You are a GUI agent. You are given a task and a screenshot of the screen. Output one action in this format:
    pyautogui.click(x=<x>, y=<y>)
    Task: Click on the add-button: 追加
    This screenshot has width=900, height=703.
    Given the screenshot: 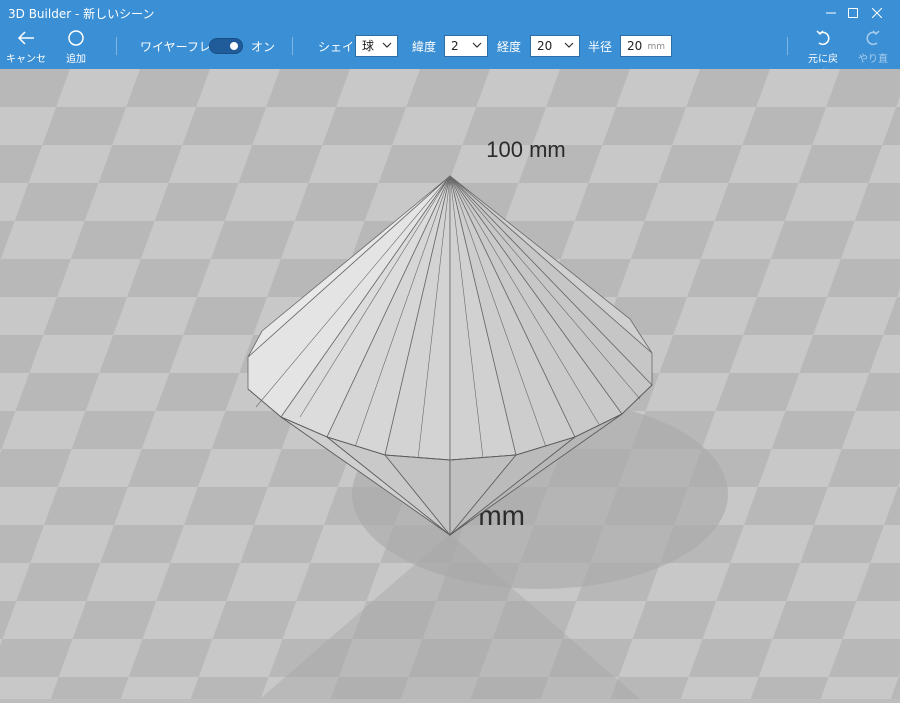 What is the action you would take?
    pyautogui.click(x=76, y=47)
    